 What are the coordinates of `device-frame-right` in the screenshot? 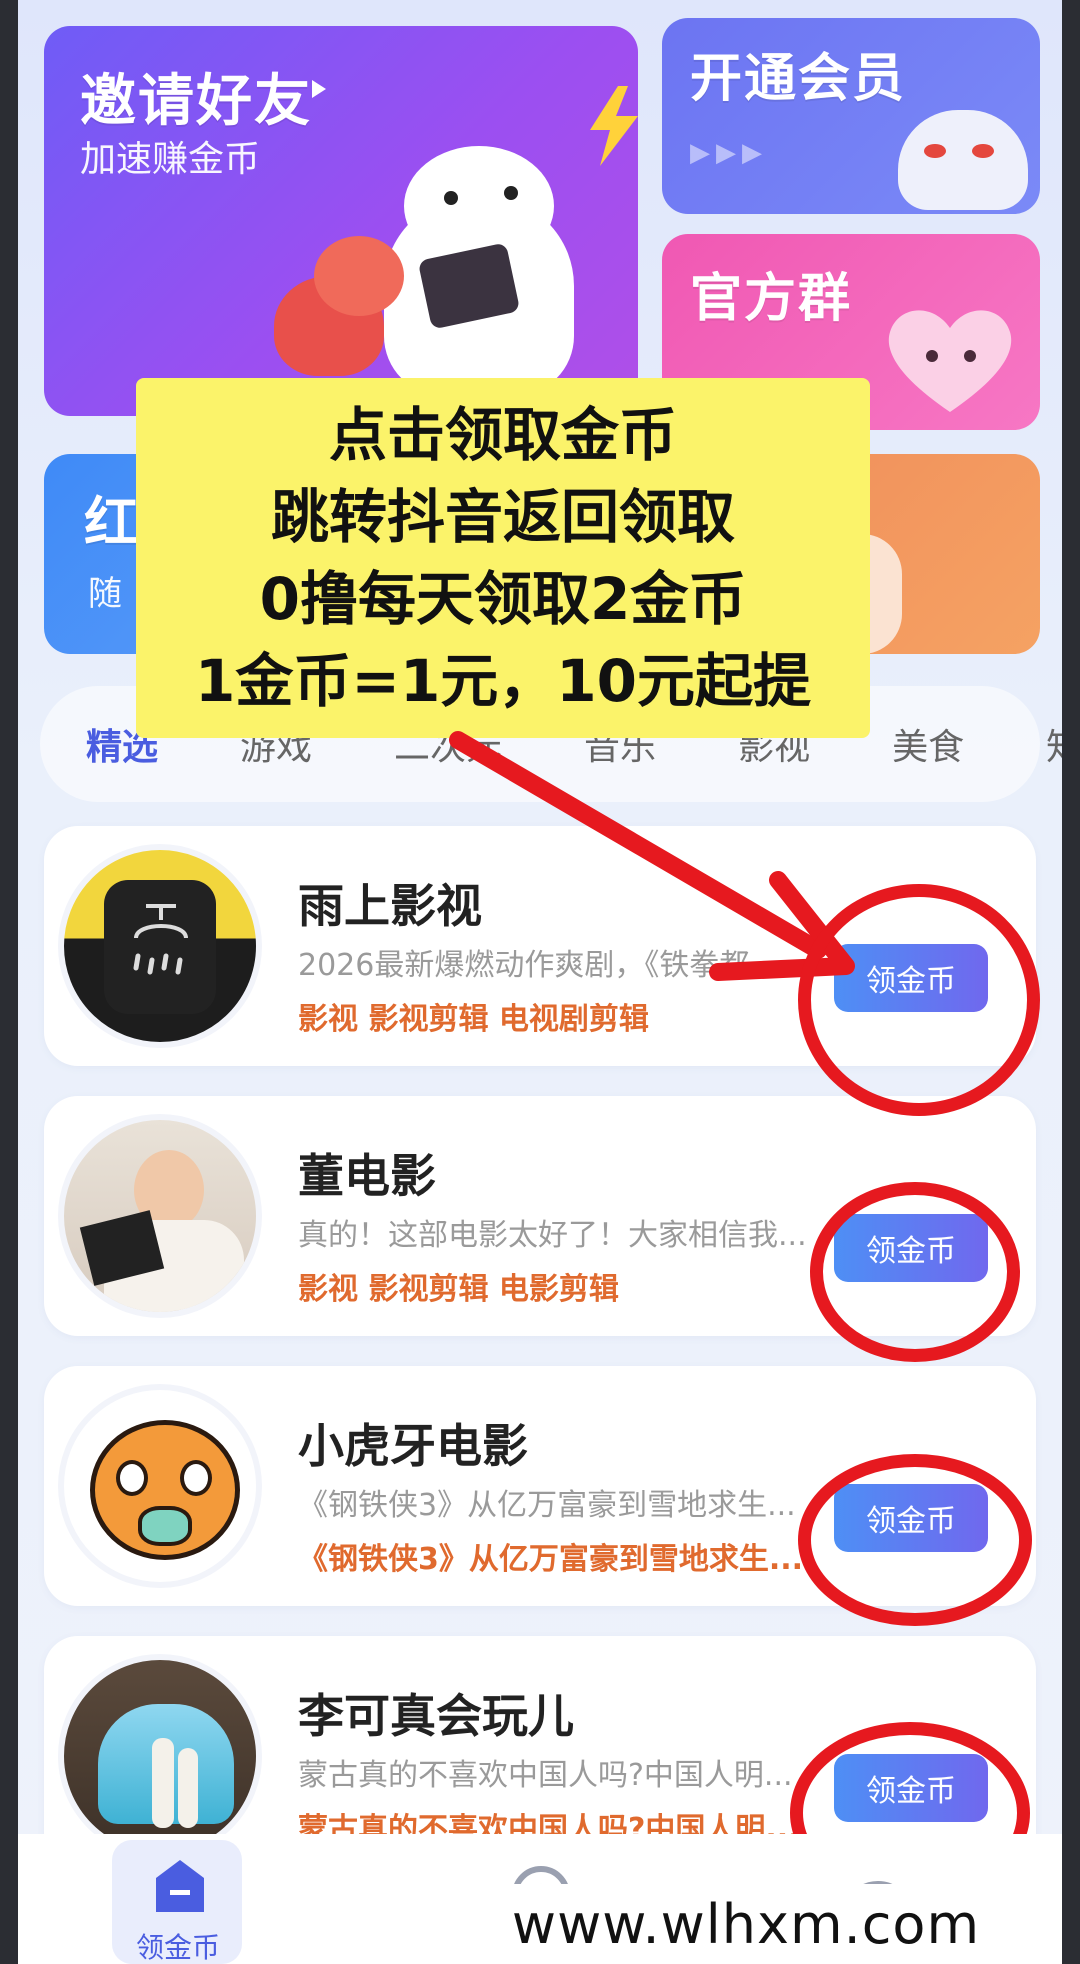 It's located at (1071, 982).